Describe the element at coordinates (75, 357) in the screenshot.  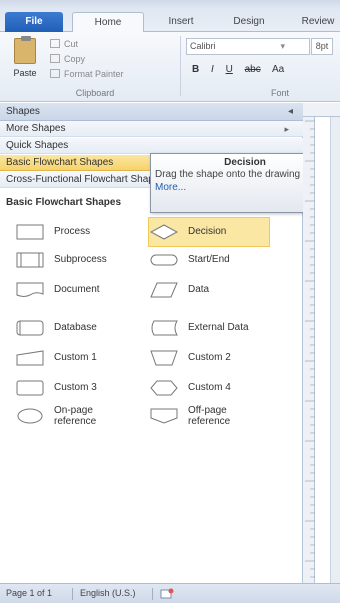
I see `shape-label: Custom 1` at that location.